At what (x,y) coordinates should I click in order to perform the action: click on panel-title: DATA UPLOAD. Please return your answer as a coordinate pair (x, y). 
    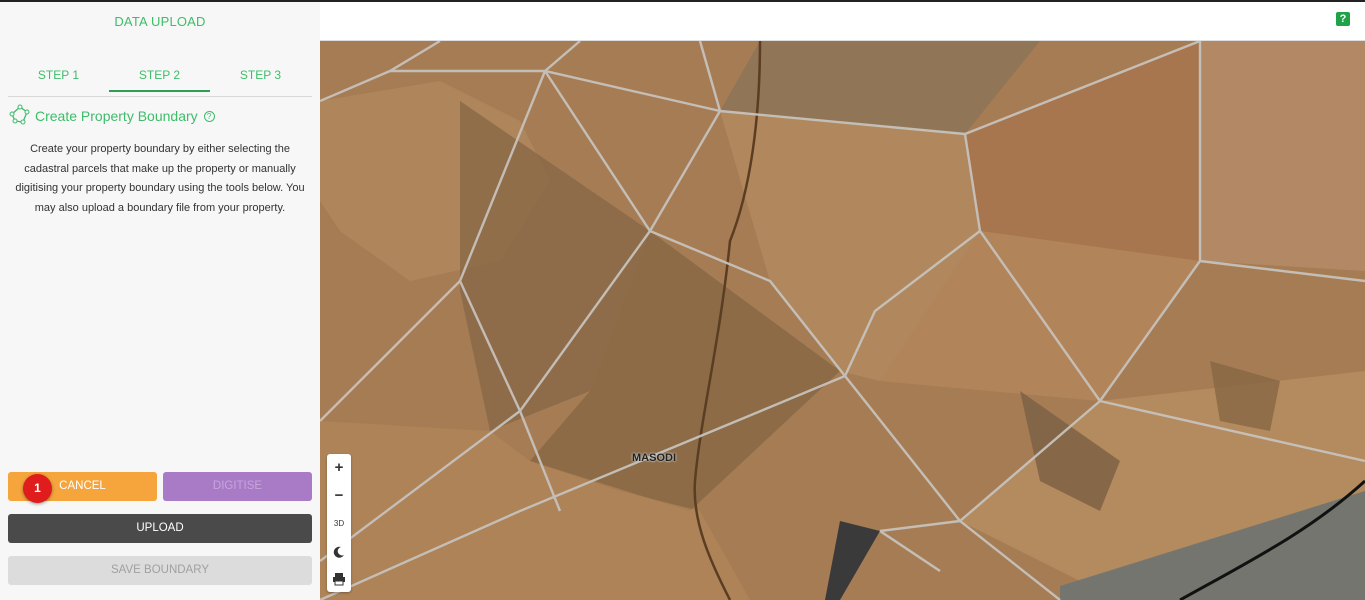
    Looking at the image, I should click on (160, 21).